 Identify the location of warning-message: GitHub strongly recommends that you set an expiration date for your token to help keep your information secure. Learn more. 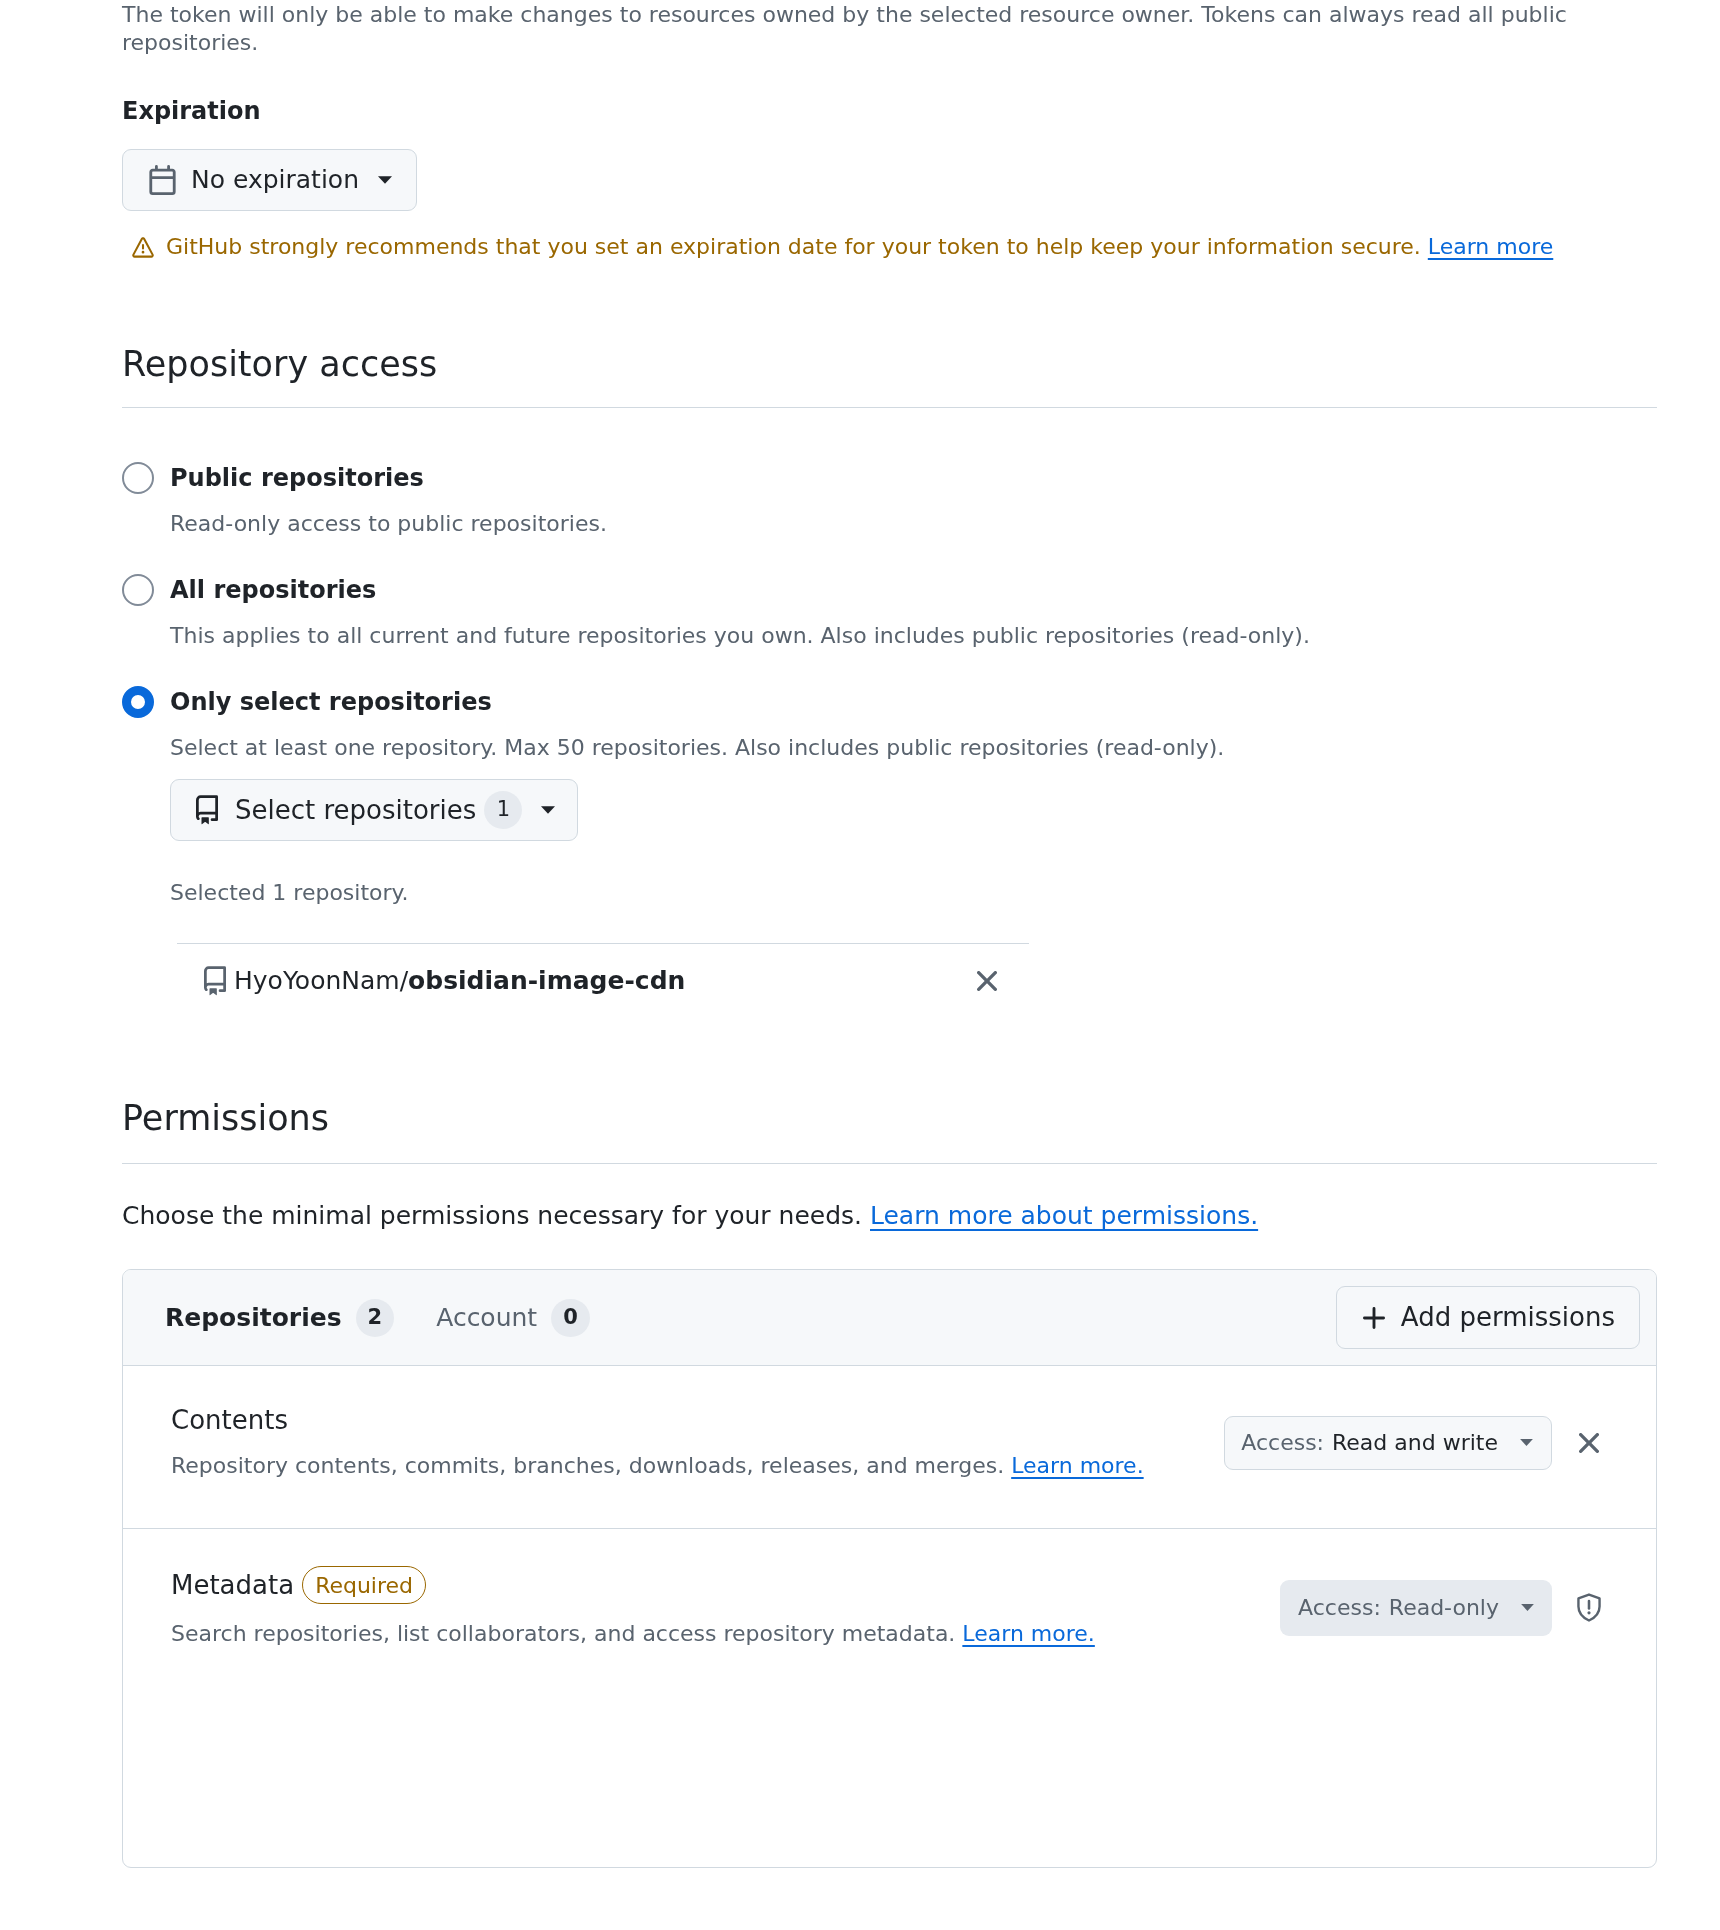
(860, 247).